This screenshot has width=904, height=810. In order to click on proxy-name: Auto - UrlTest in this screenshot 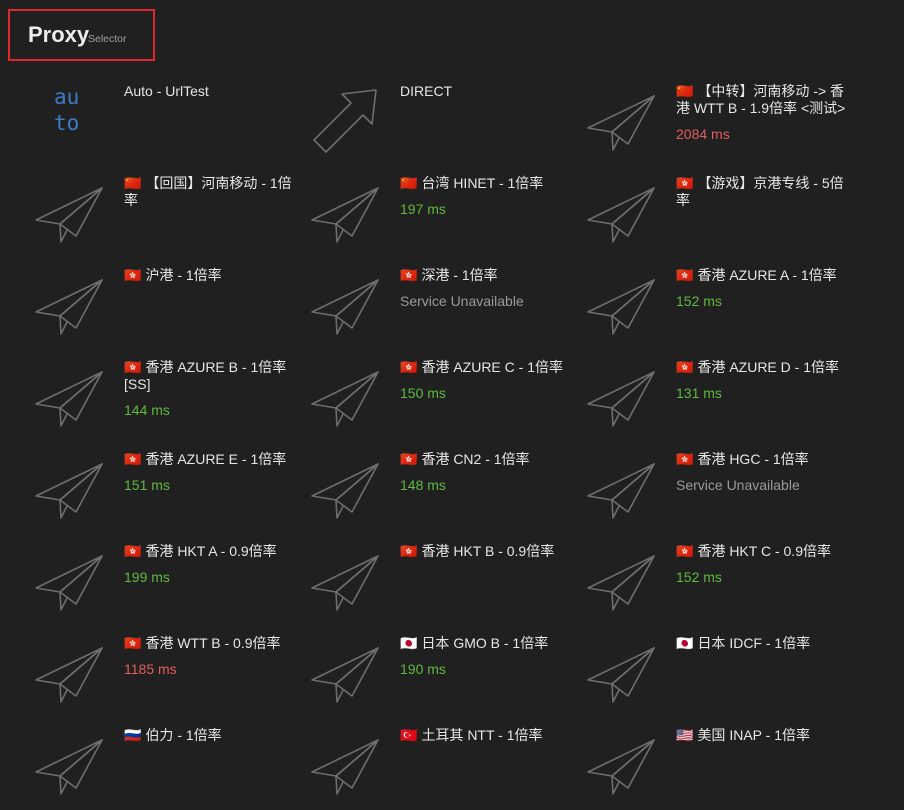, I will do `click(212, 91)`.